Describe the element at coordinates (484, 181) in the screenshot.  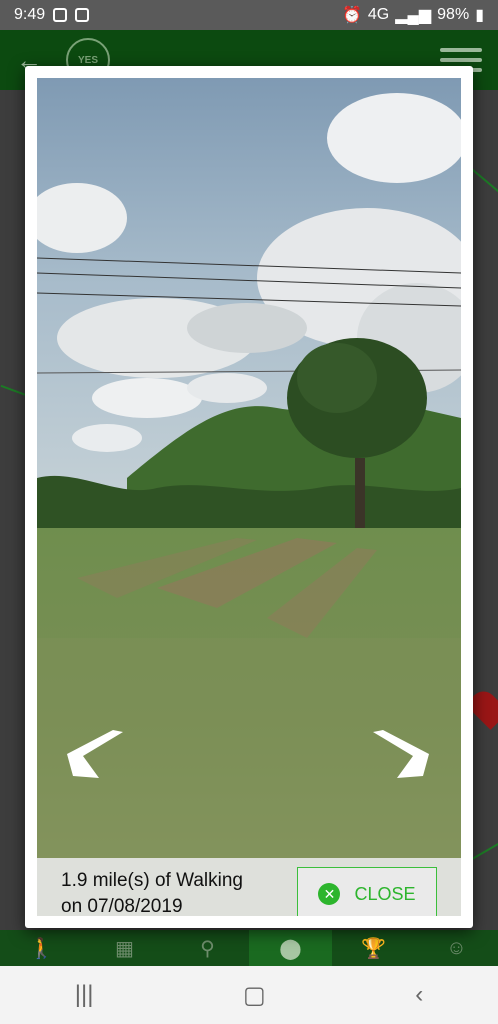
I see `route-line` at that location.